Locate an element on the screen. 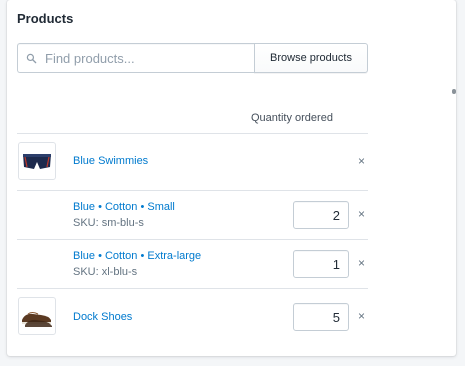  variant-link: Blue • Cotton • Extra-large is located at coordinates (137, 256).